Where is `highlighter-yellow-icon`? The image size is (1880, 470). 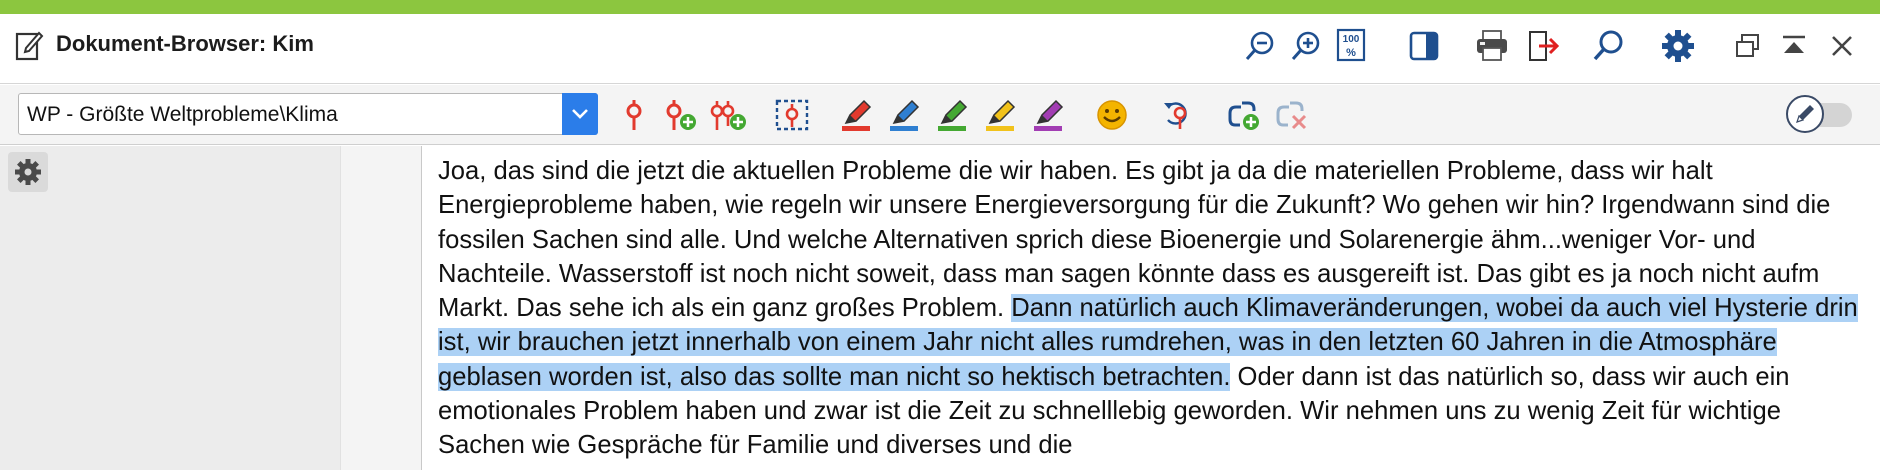
highlighter-yellow-icon is located at coordinates (1000, 115).